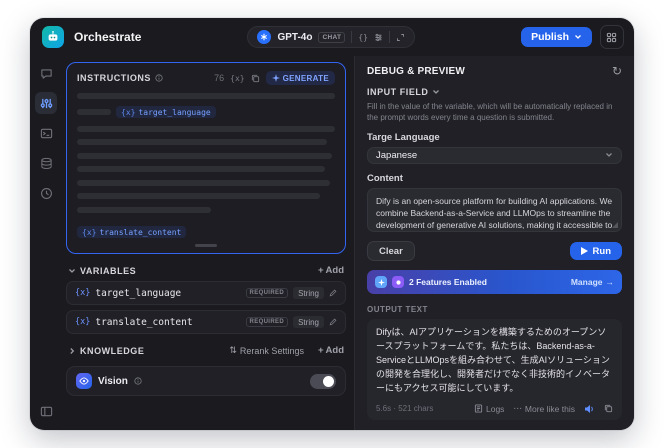  I want to click on resize-handle, so click(206, 245).